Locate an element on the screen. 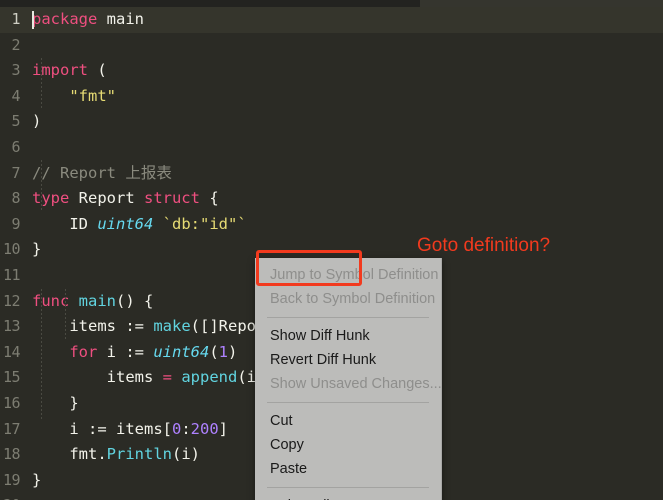 This screenshot has height=500, width=663. code-line: 9 ID uint64 `db:"id"` is located at coordinates (331, 225).